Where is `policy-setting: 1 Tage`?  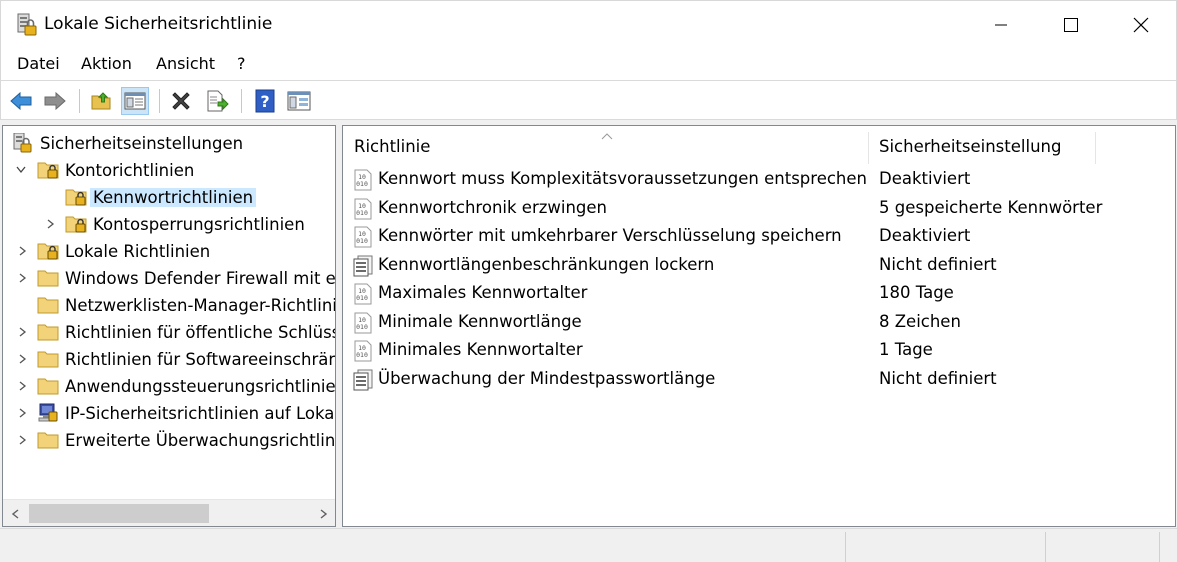
policy-setting: 1 Tage is located at coordinates (906, 349).